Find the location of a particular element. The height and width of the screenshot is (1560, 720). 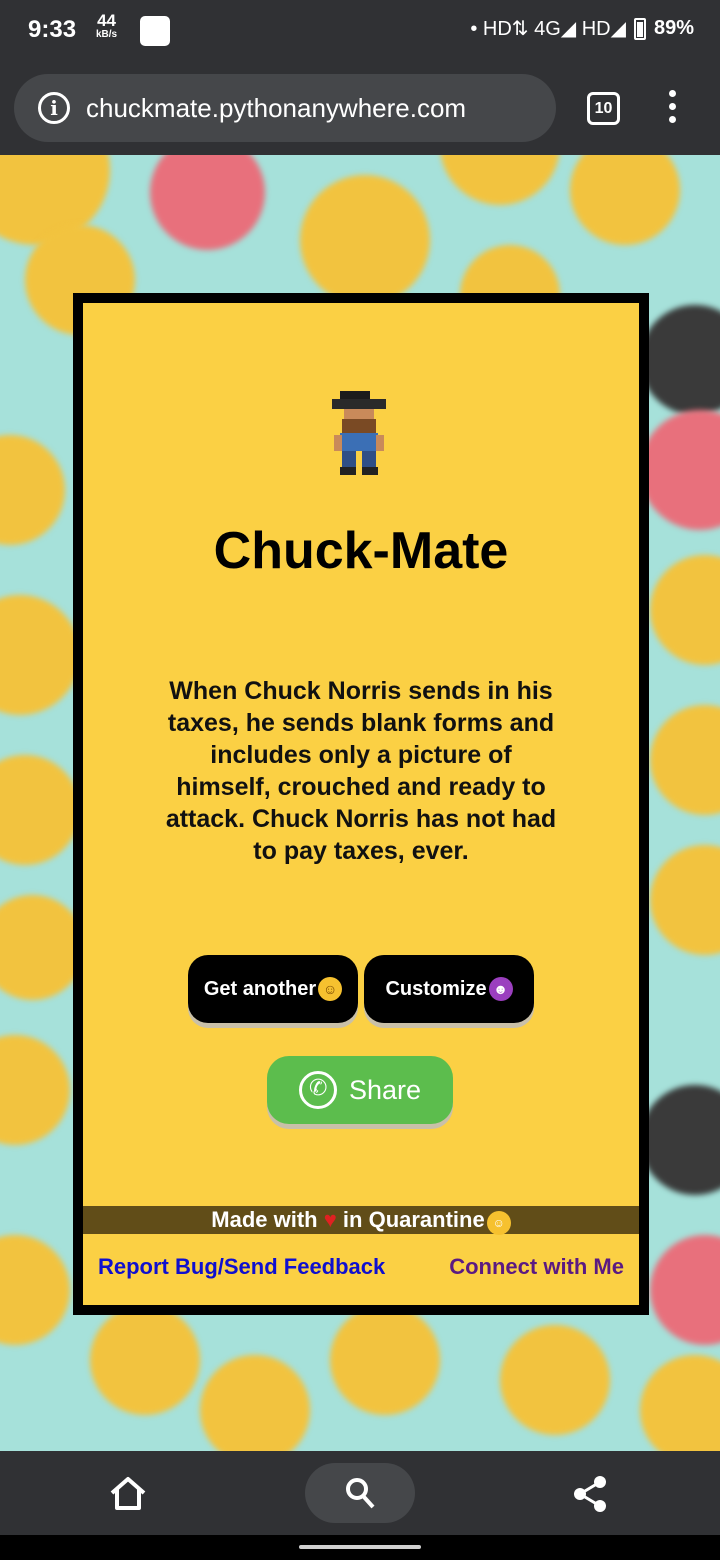

app-title: Chuck-Mate is located at coordinates (361, 551).